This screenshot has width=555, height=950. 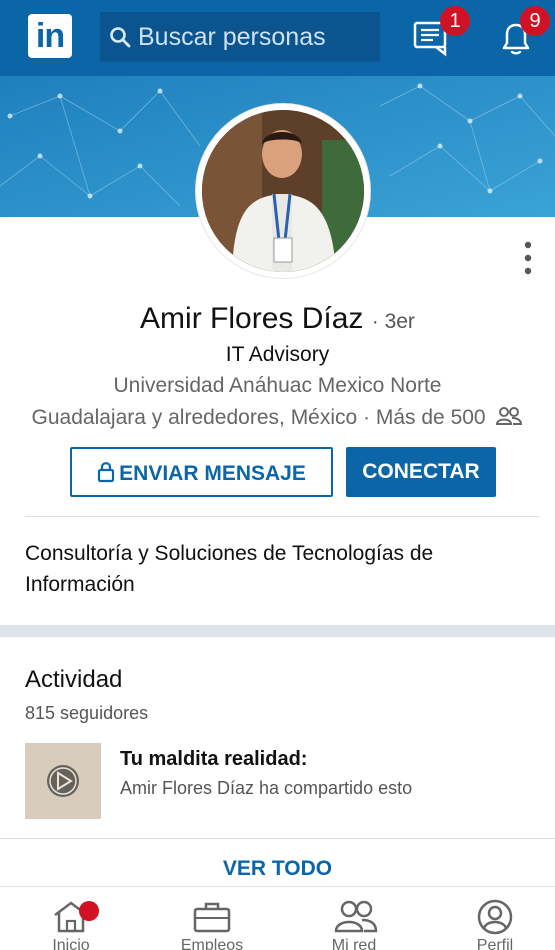 I want to click on notifications-badge: 9, so click(x=535, y=21).